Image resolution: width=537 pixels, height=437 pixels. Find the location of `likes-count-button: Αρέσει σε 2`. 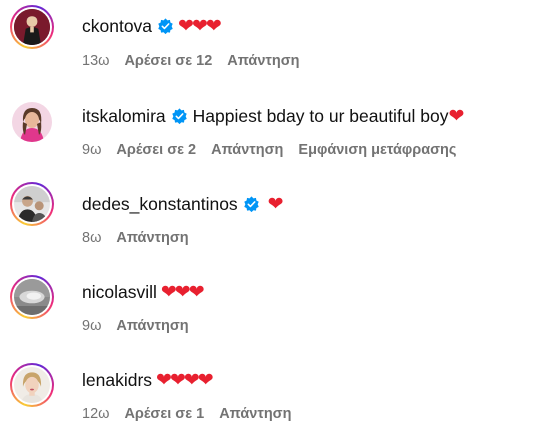

likes-count-button: Αρέσει σε 2 is located at coordinates (156, 150).